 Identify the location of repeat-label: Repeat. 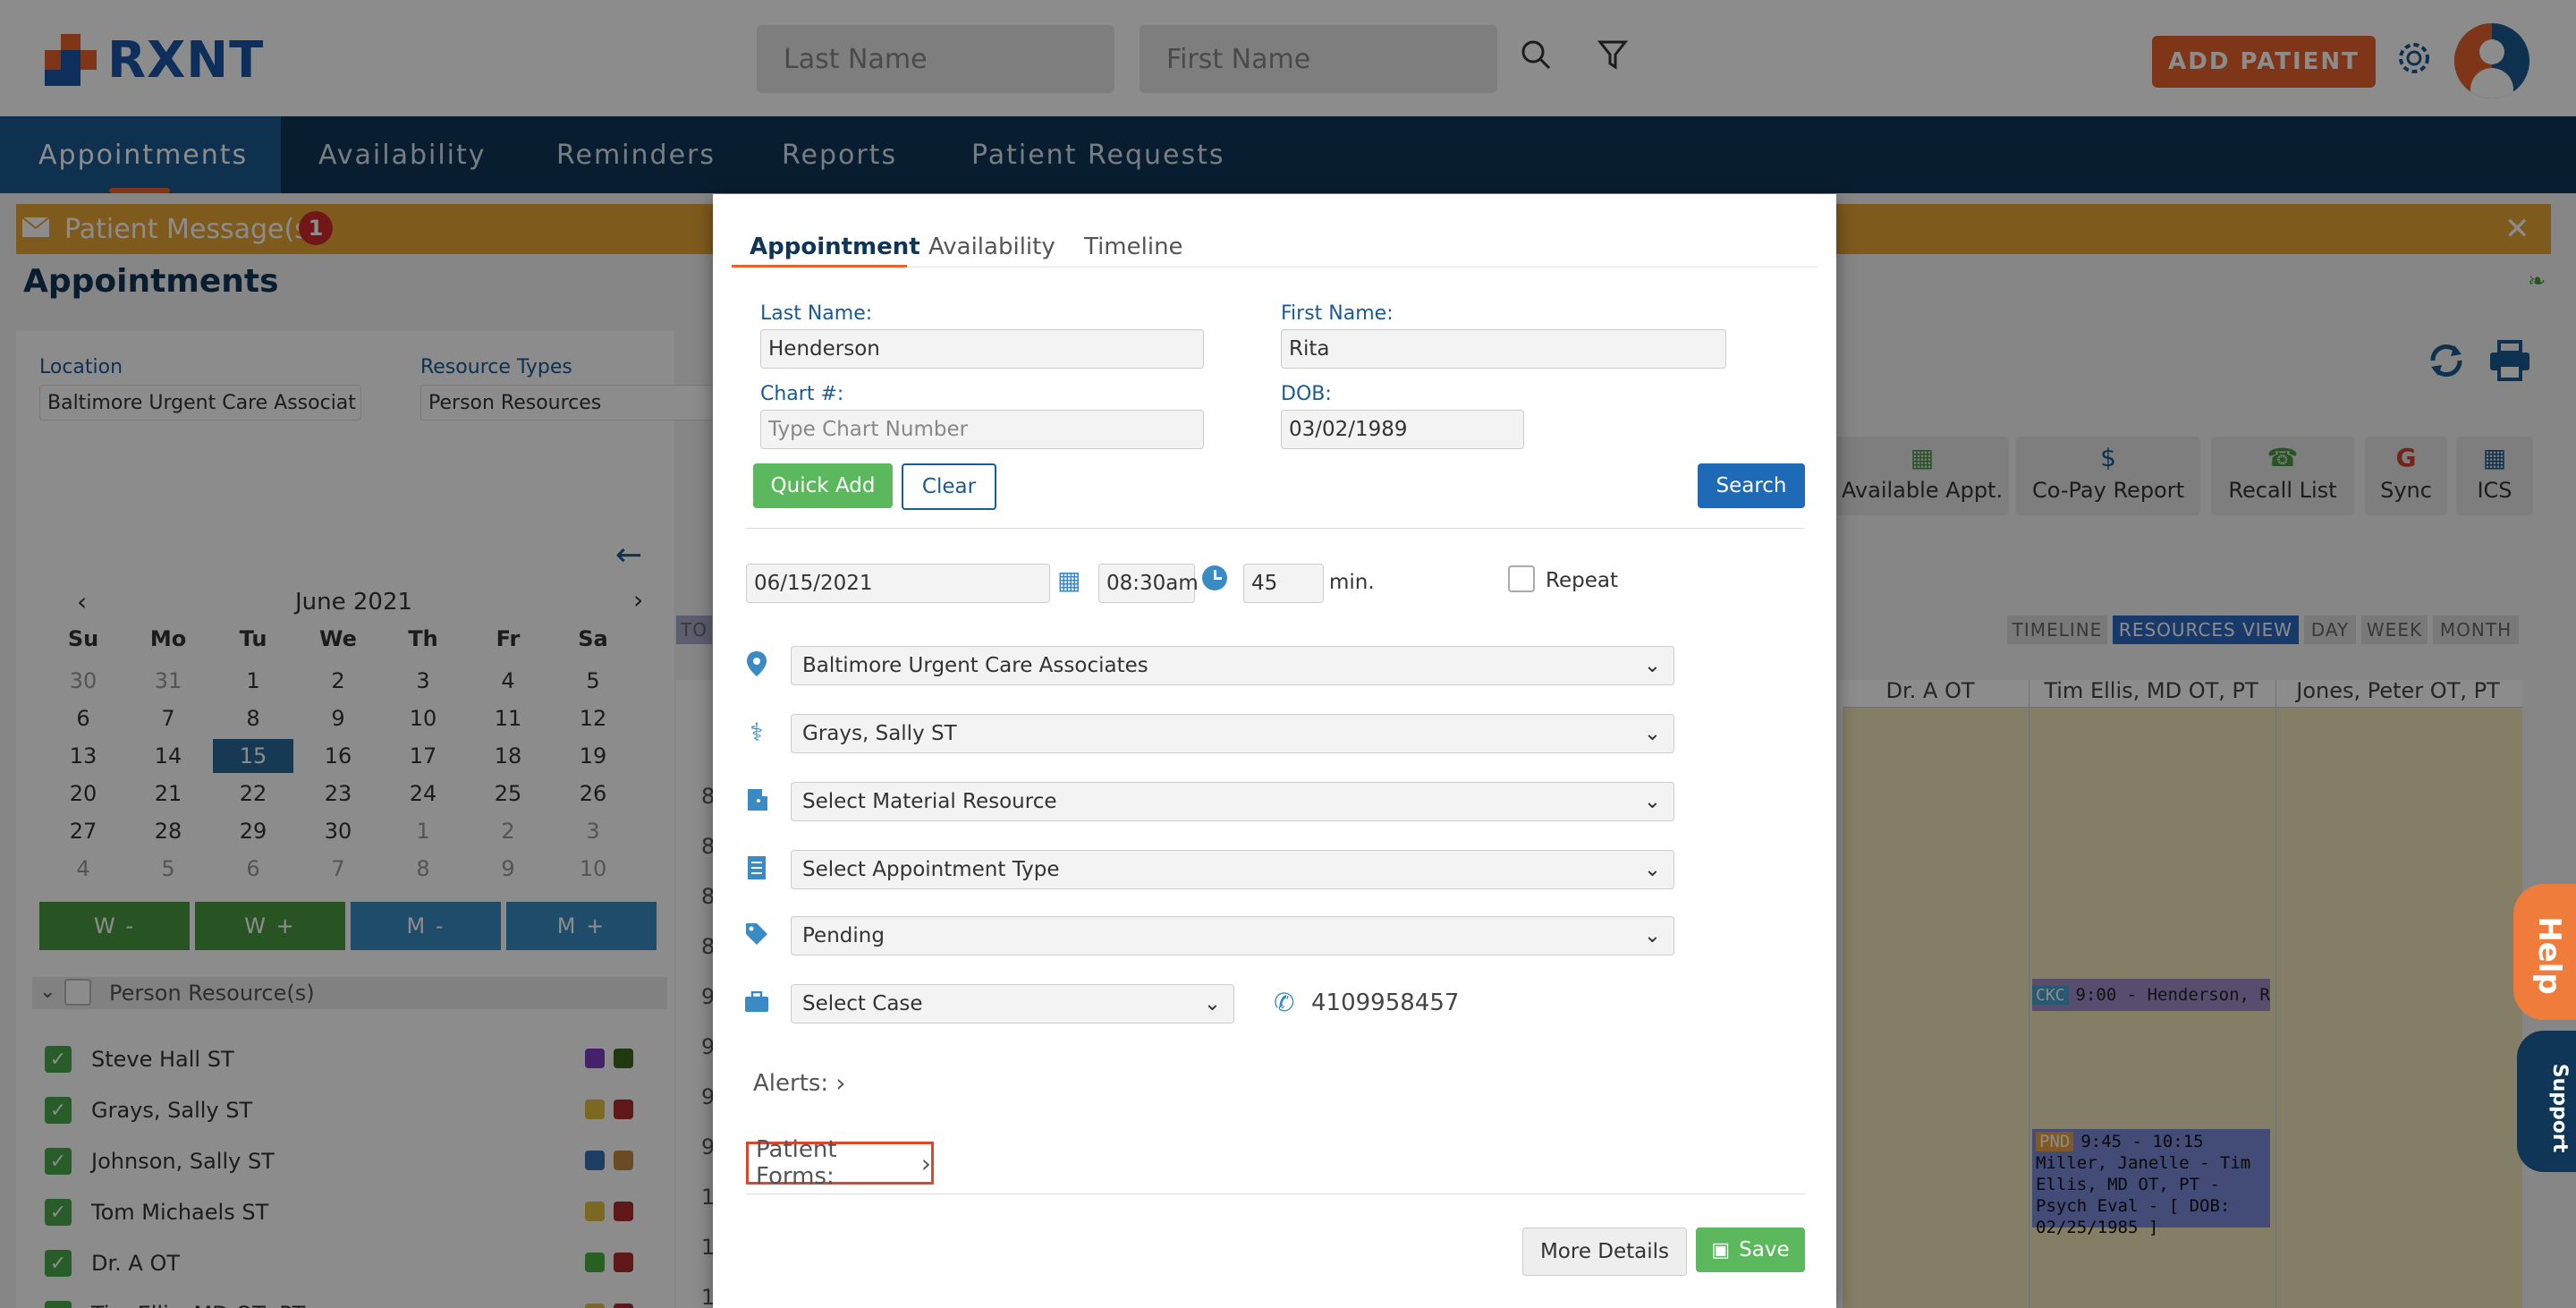
(1582, 580).